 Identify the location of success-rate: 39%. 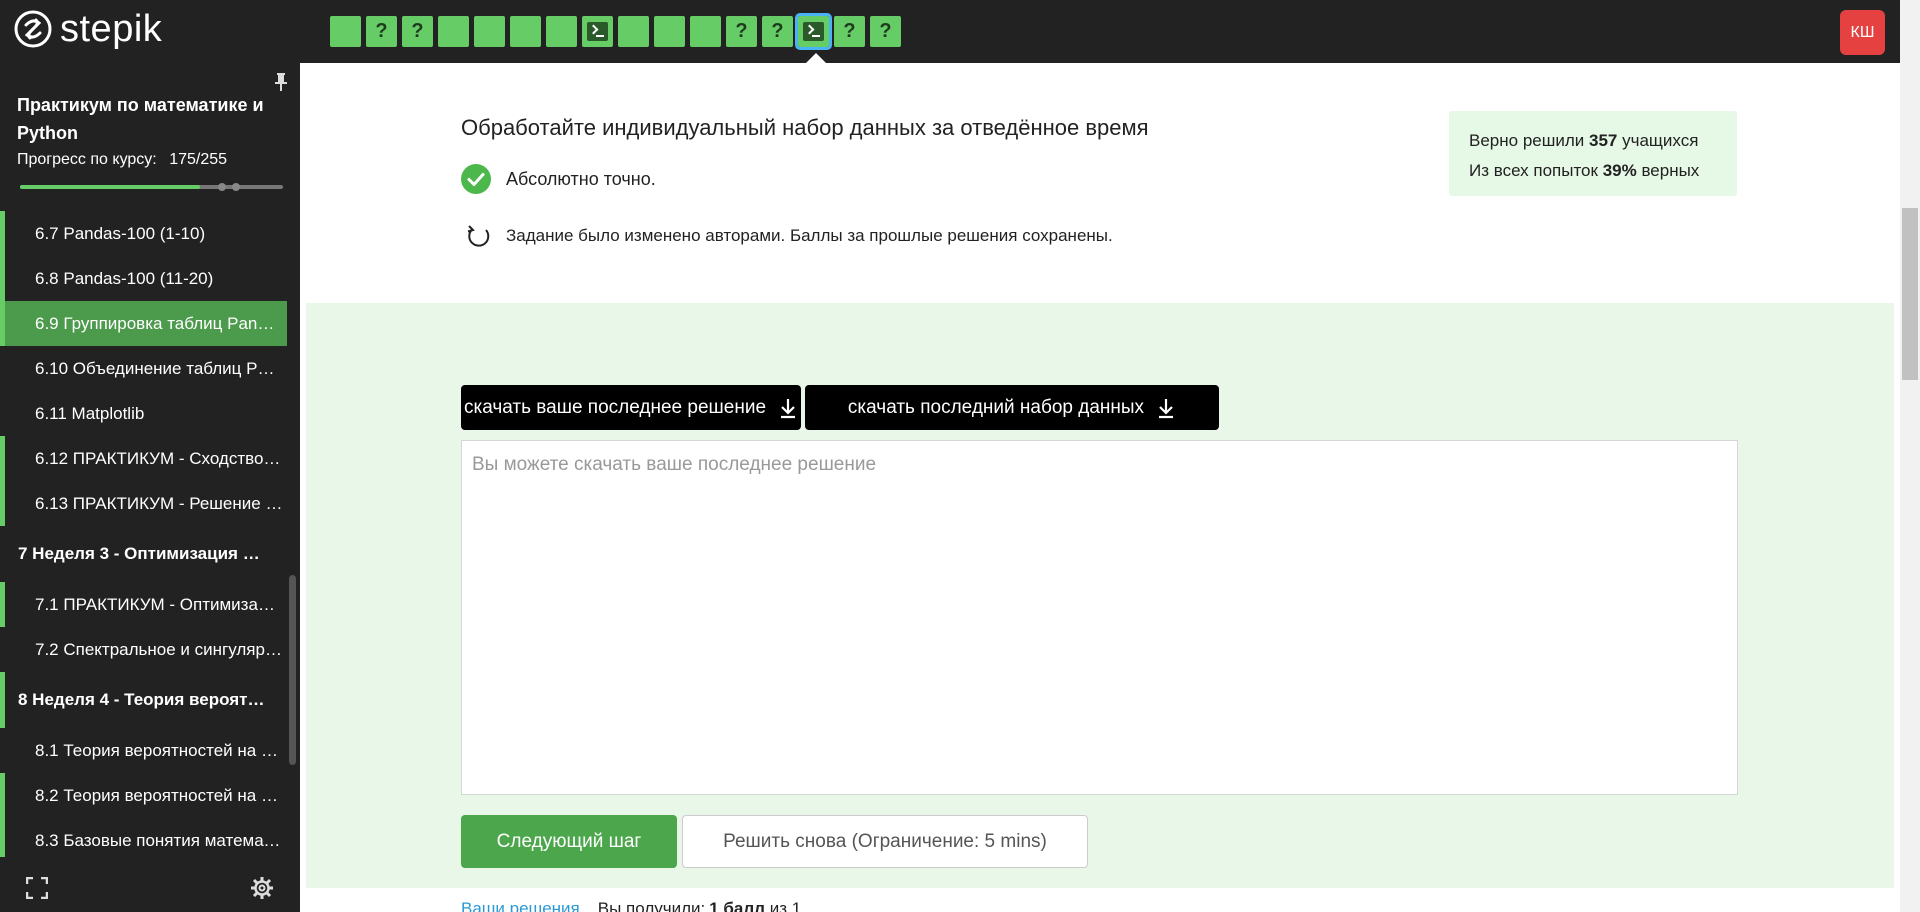
(1619, 170).